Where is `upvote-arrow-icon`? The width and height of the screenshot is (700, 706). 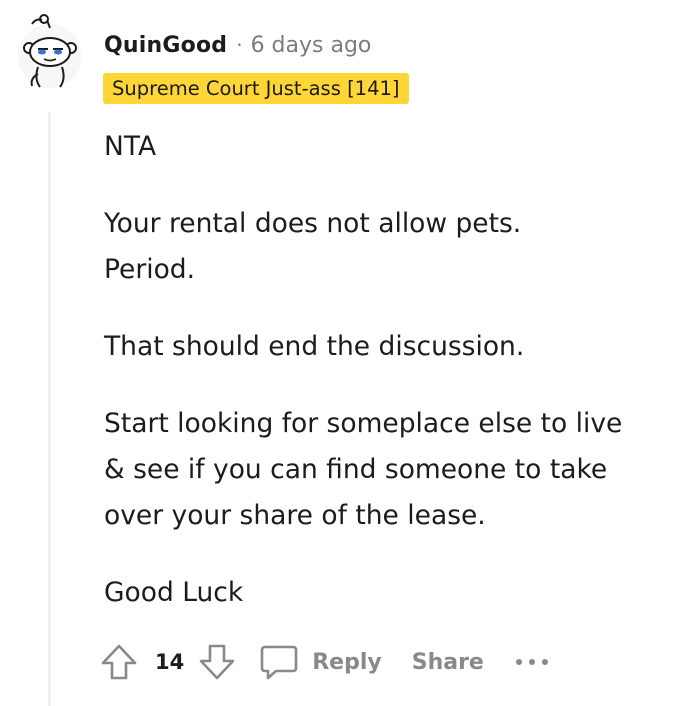
upvote-arrow-icon is located at coordinates (119, 662).